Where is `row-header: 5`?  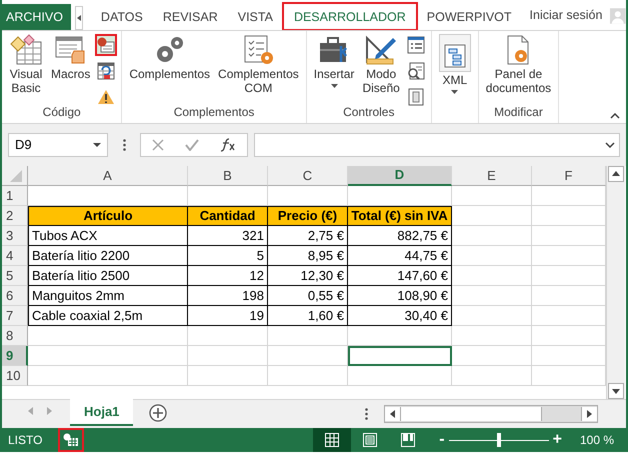
row-header: 5 is located at coordinates (15, 276).